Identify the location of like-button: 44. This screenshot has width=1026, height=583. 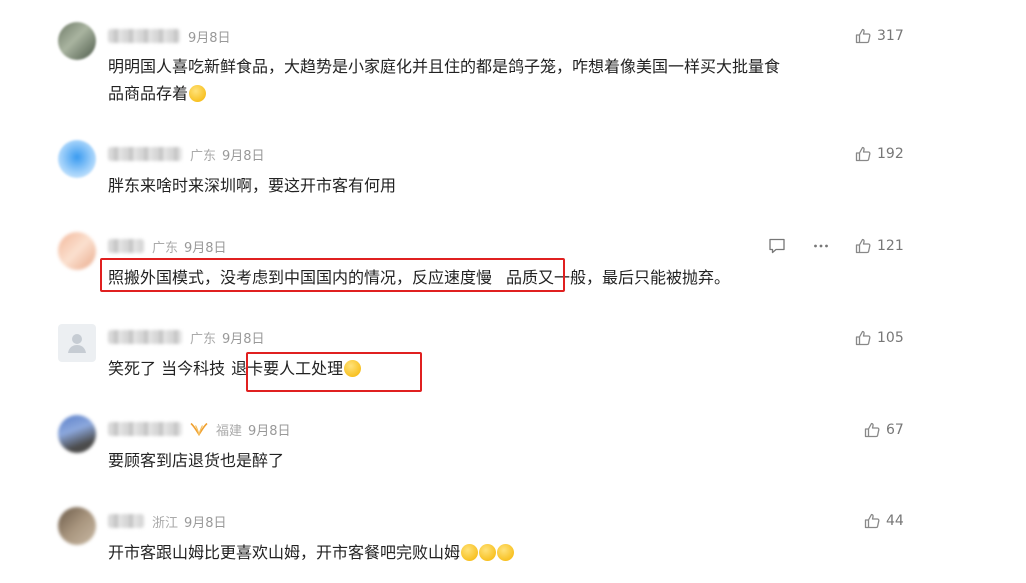
(884, 521).